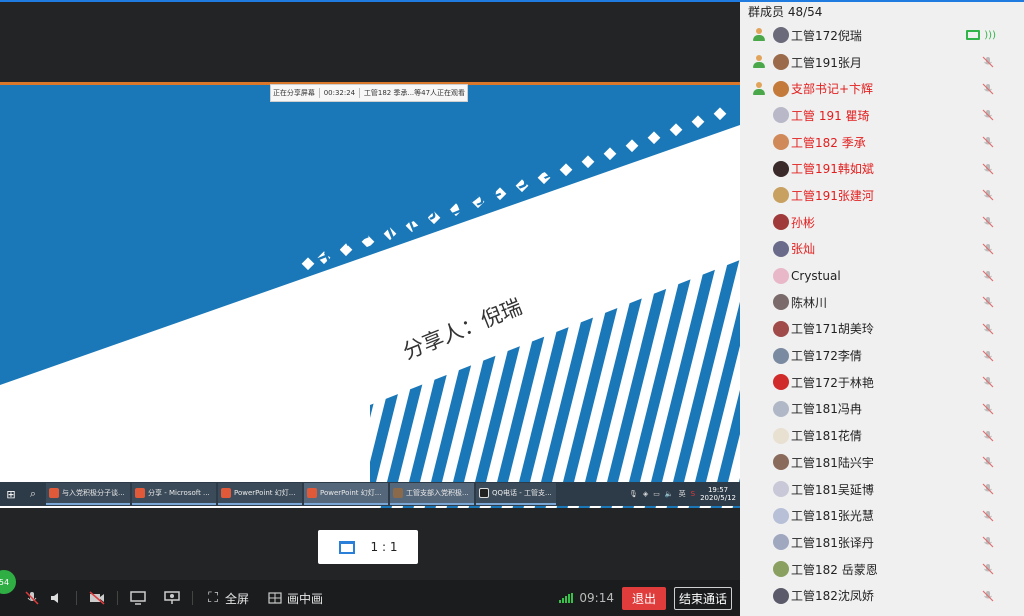 The width and height of the screenshot is (1024, 616). Describe the element at coordinates (826, 62) in the screenshot. I see `member-name: 工管191张月` at that location.